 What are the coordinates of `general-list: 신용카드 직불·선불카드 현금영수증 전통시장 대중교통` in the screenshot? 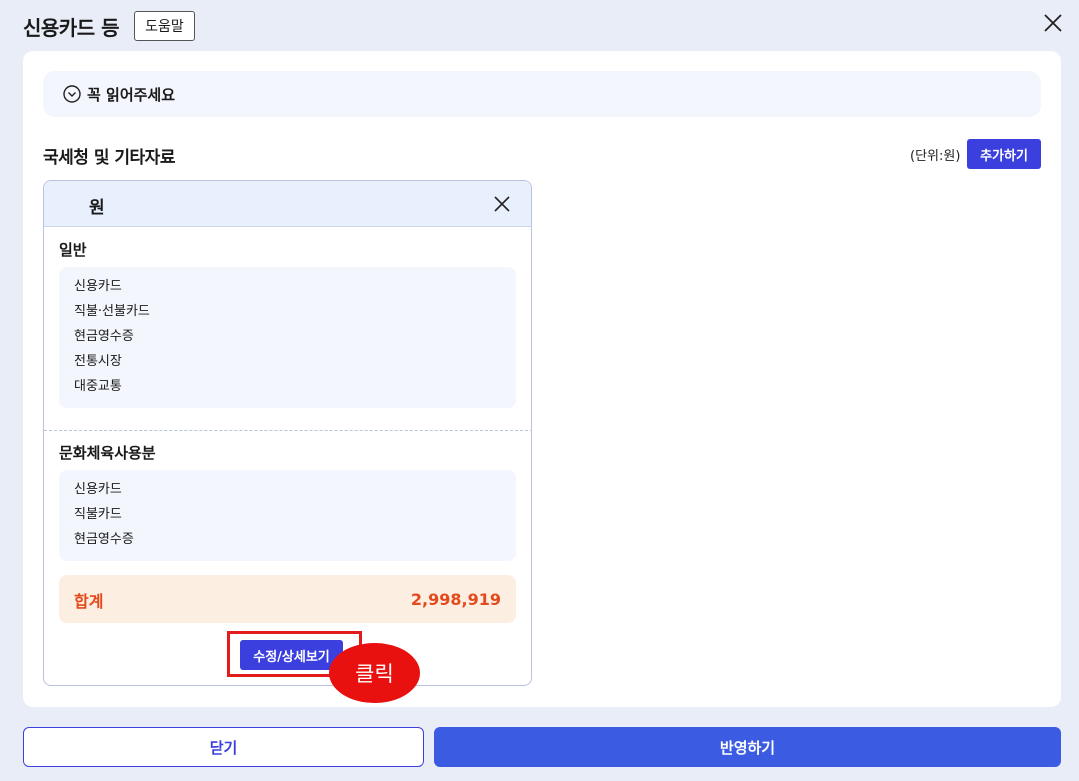 It's located at (287, 337).